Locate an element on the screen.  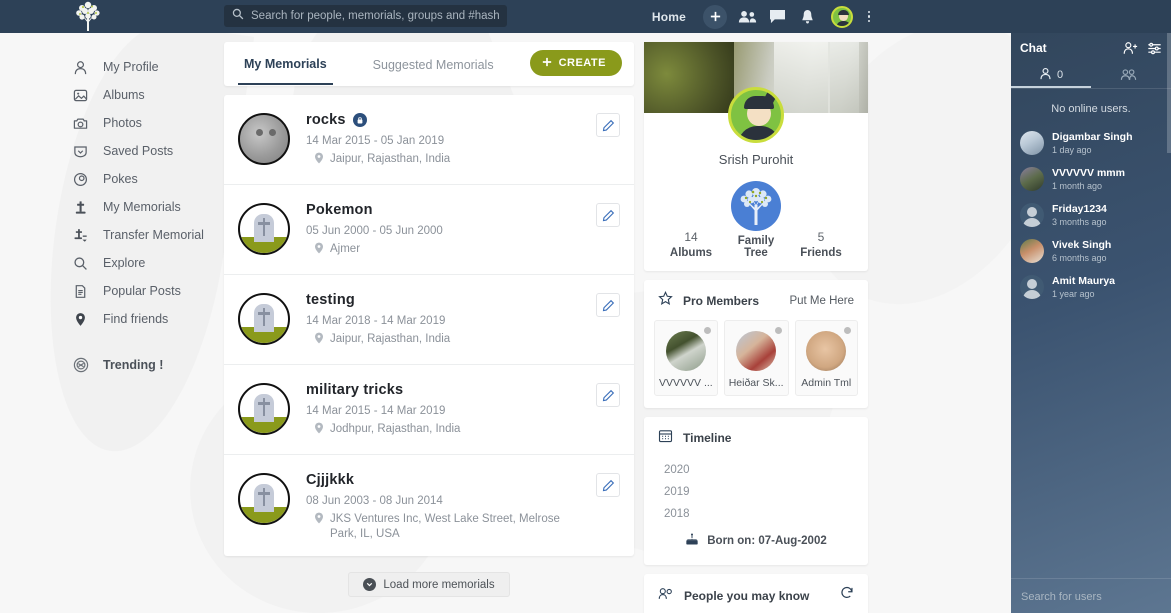
load-more-wrapper: Load more memorials is located at coordinates (429, 584).